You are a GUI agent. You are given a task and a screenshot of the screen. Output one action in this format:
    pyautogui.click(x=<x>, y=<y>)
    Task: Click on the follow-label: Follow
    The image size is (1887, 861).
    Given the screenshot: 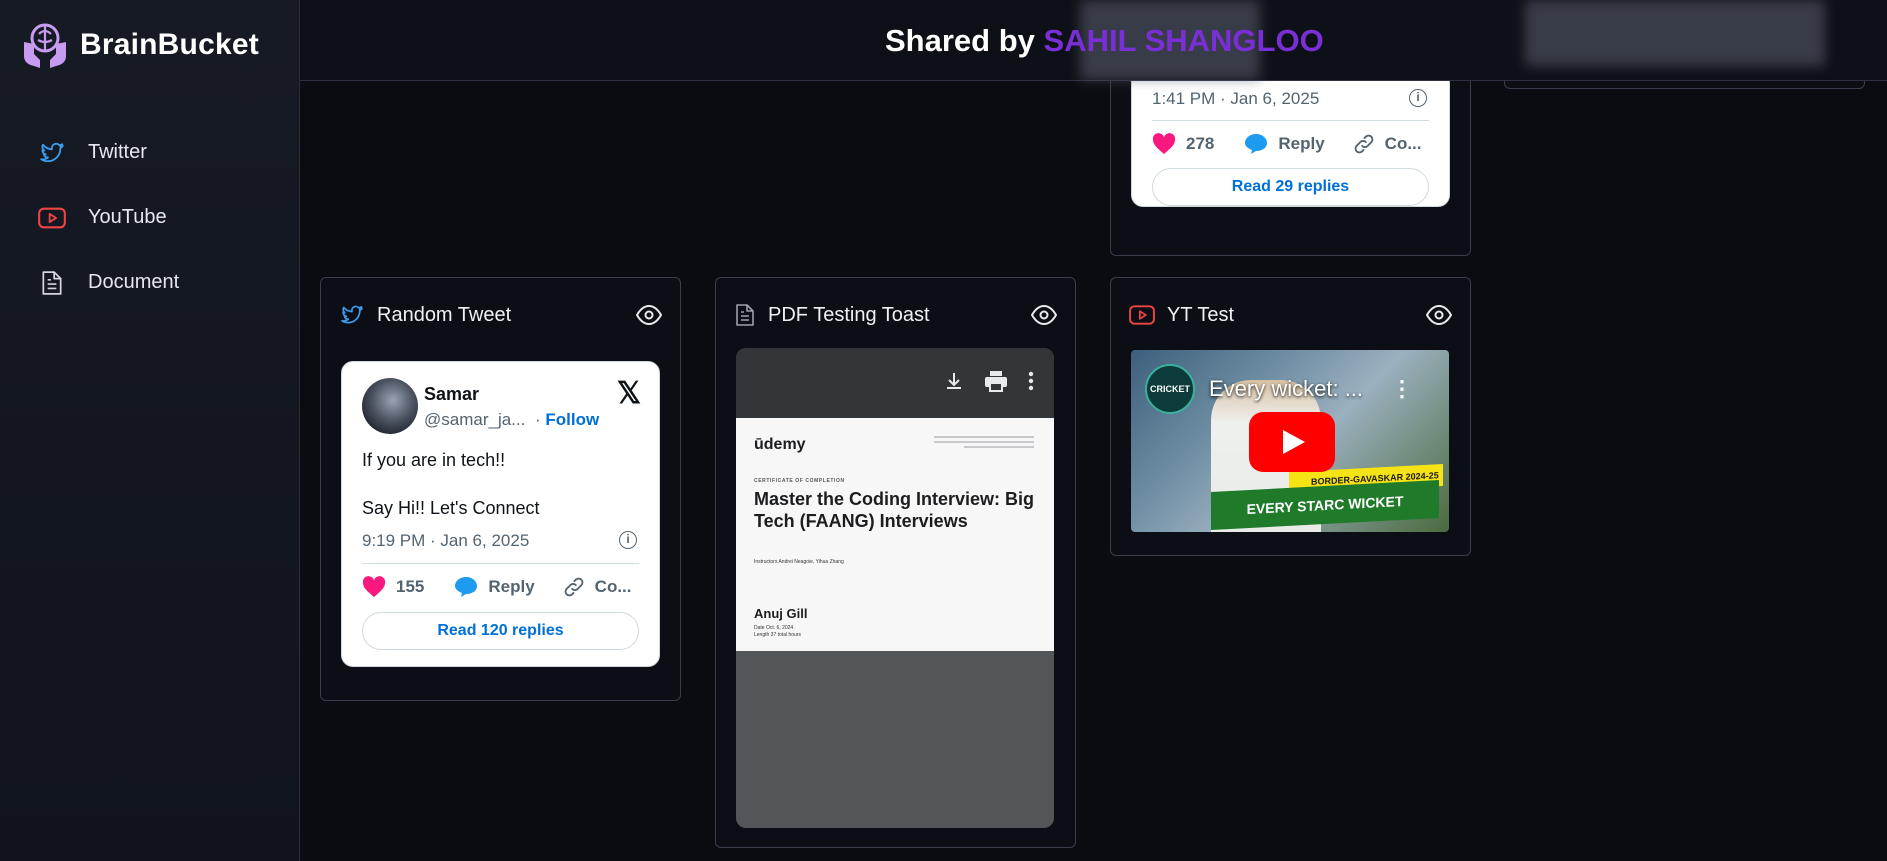 What is the action you would take?
    pyautogui.click(x=572, y=419)
    